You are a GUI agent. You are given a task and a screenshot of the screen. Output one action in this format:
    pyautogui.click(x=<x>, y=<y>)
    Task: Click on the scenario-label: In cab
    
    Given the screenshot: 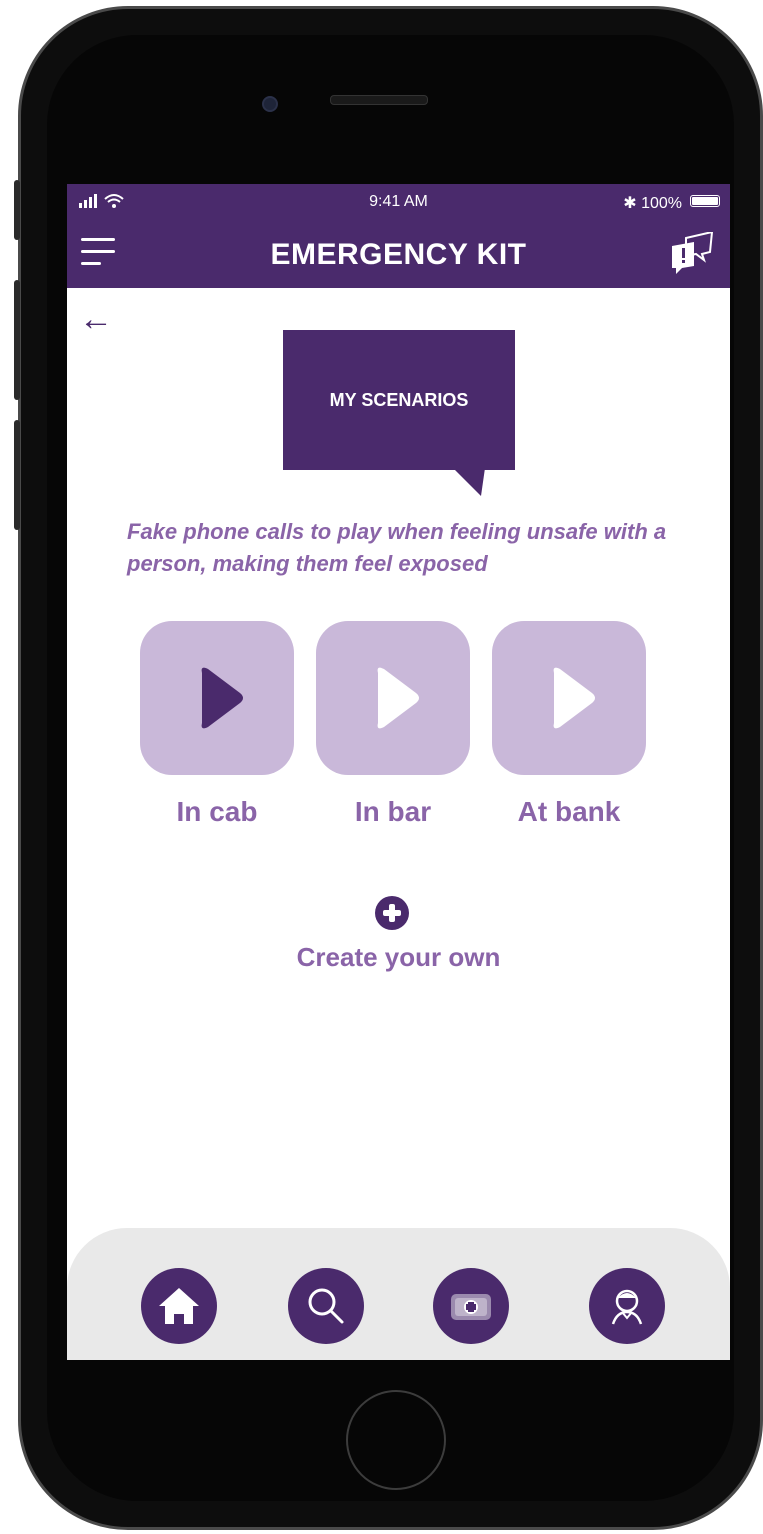 What is the action you would take?
    pyautogui.click(x=217, y=811)
    